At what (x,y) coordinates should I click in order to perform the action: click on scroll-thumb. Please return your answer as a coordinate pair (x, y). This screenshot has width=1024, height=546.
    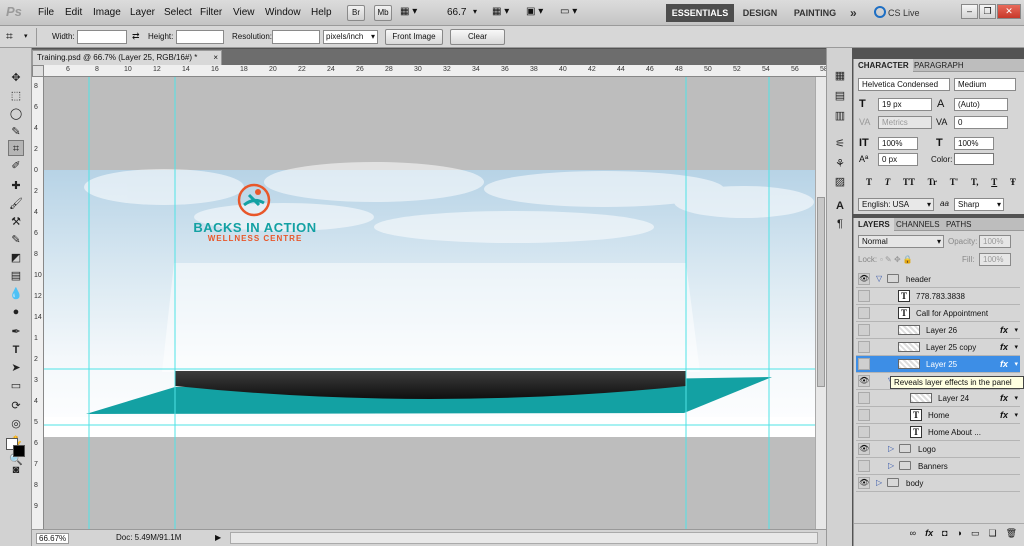
    Looking at the image, I should click on (821, 292).